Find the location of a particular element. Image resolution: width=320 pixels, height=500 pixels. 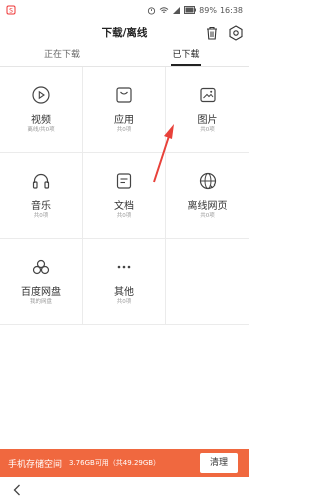

category-documents: 文档 共0项 is located at coordinates (124, 196).